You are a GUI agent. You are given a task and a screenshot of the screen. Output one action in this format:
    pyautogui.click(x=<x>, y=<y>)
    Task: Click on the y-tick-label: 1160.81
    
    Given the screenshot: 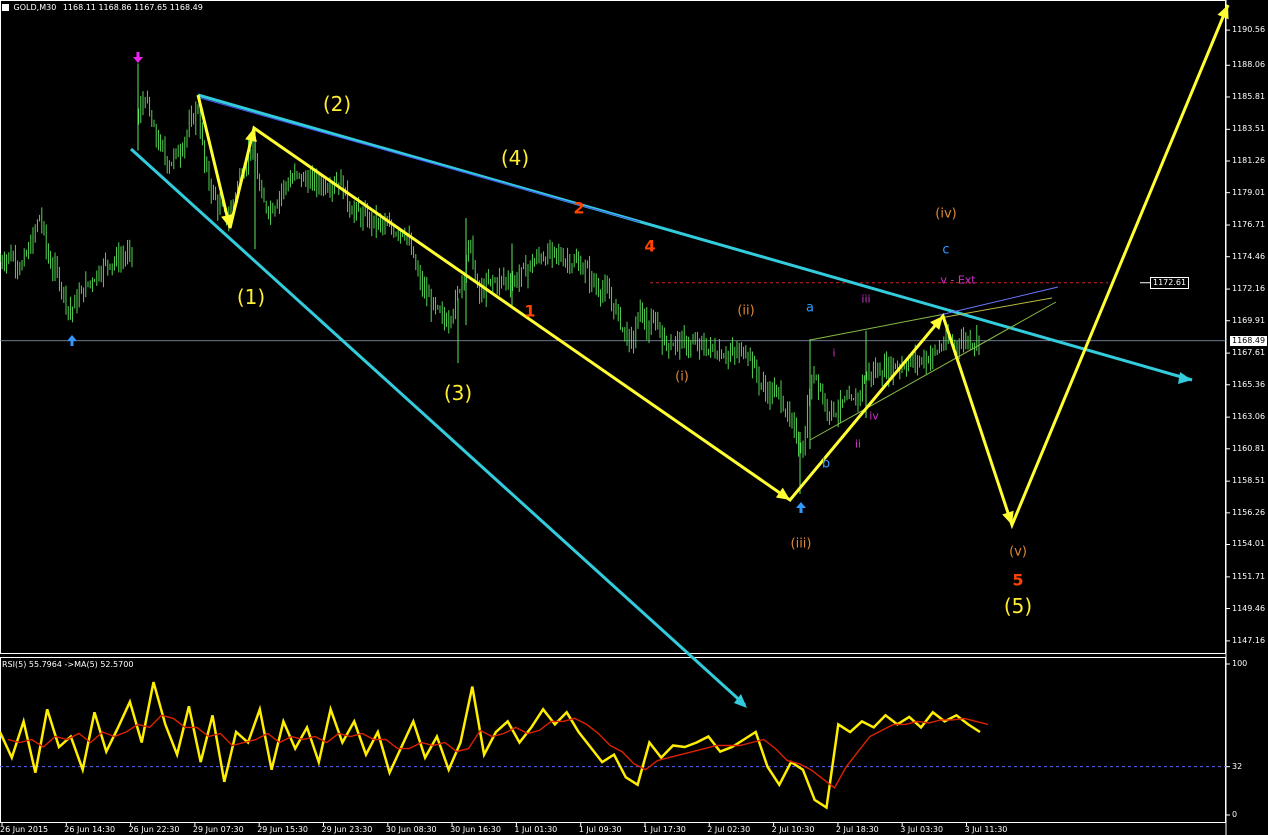 What is the action you would take?
    pyautogui.click(x=1249, y=448)
    